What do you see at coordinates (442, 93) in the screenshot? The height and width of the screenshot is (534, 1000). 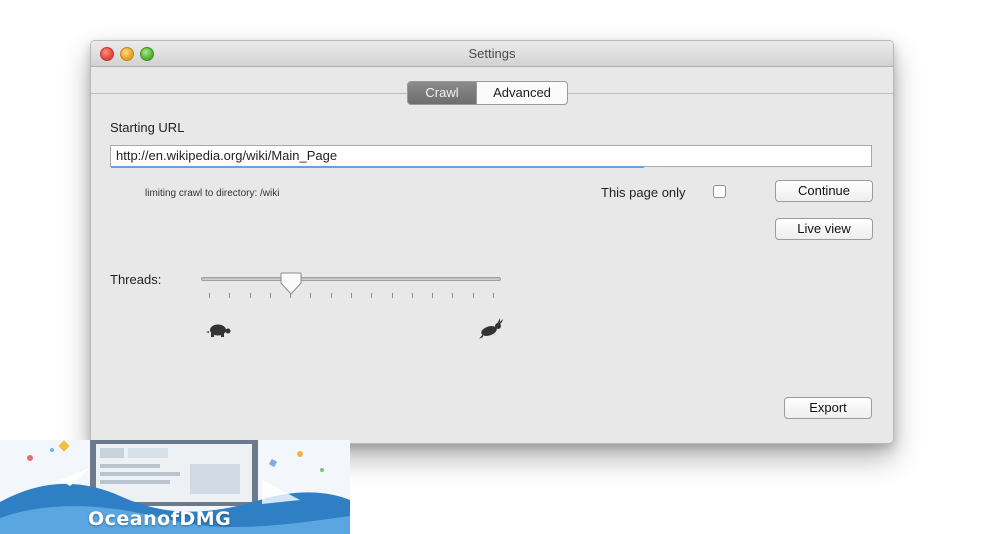 I see `tab-crawl: Crawl` at bounding box center [442, 93].